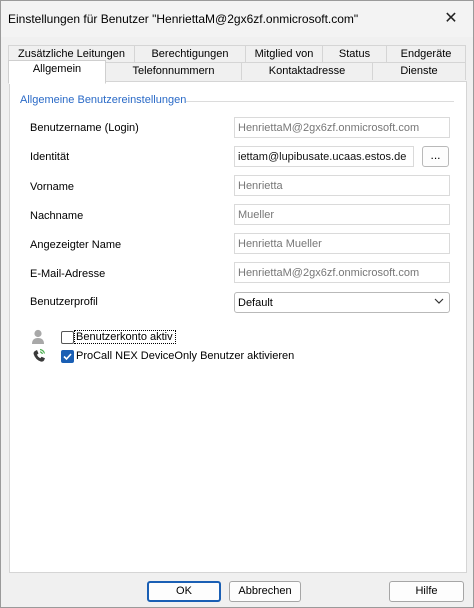 The width and height of the screenshot is (474, 608). What do you see at coordinates (354, 54) in the screenshot?
I see `tab-status: Status` at bounding box center [354, 54].